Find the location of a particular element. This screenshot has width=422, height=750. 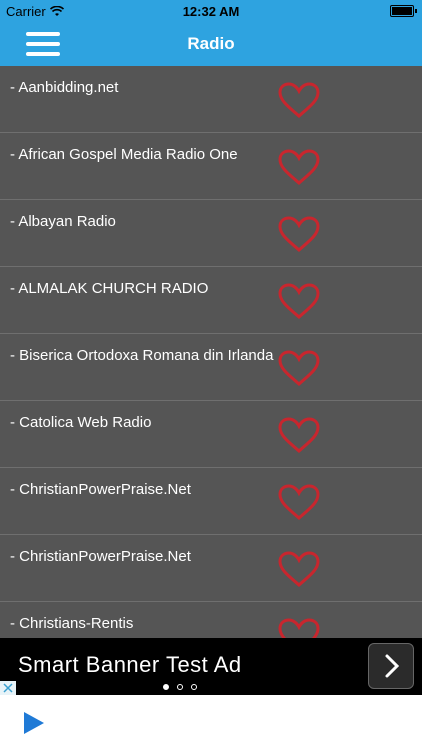

chevron-right-icon is located at coordinates (392, 666).